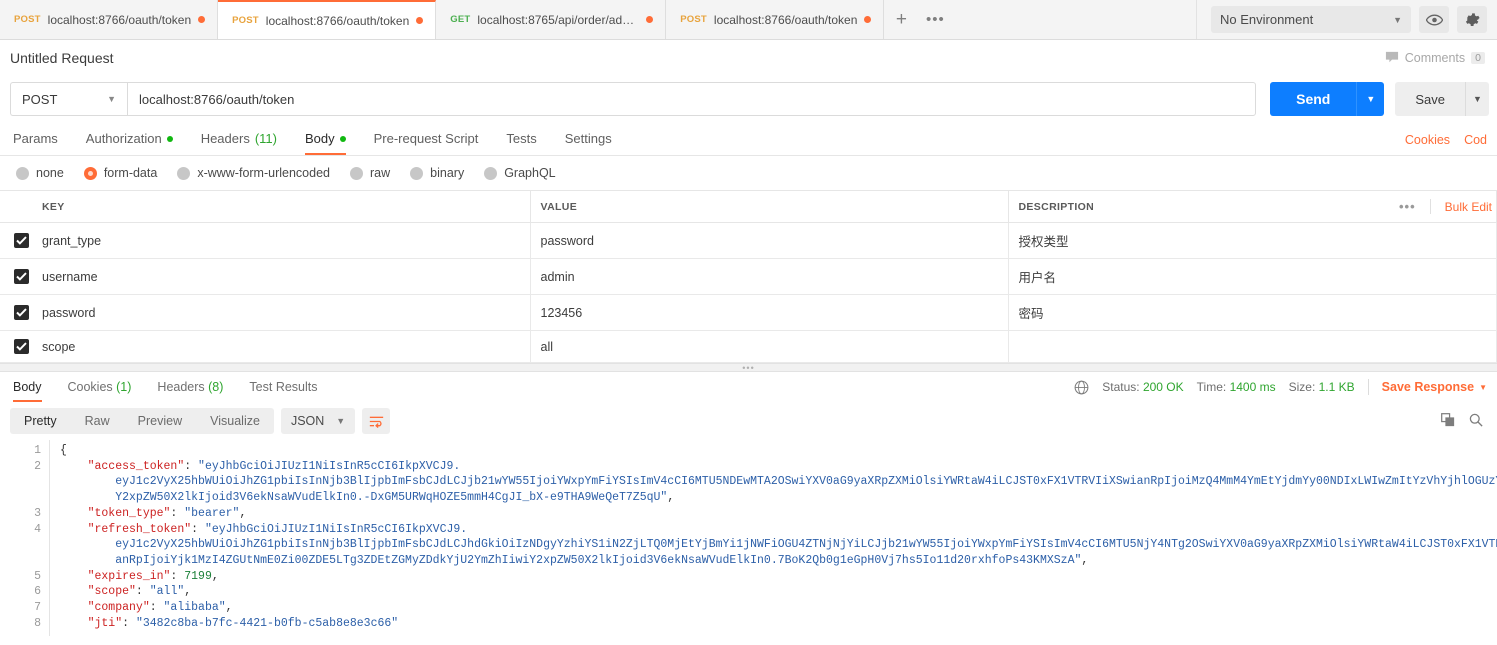 Image resolution: width=1497 pixels, height=645 pixels. I want to click on request-tab-item-pre-request-script: Pre-request Script, so click(426, 143).